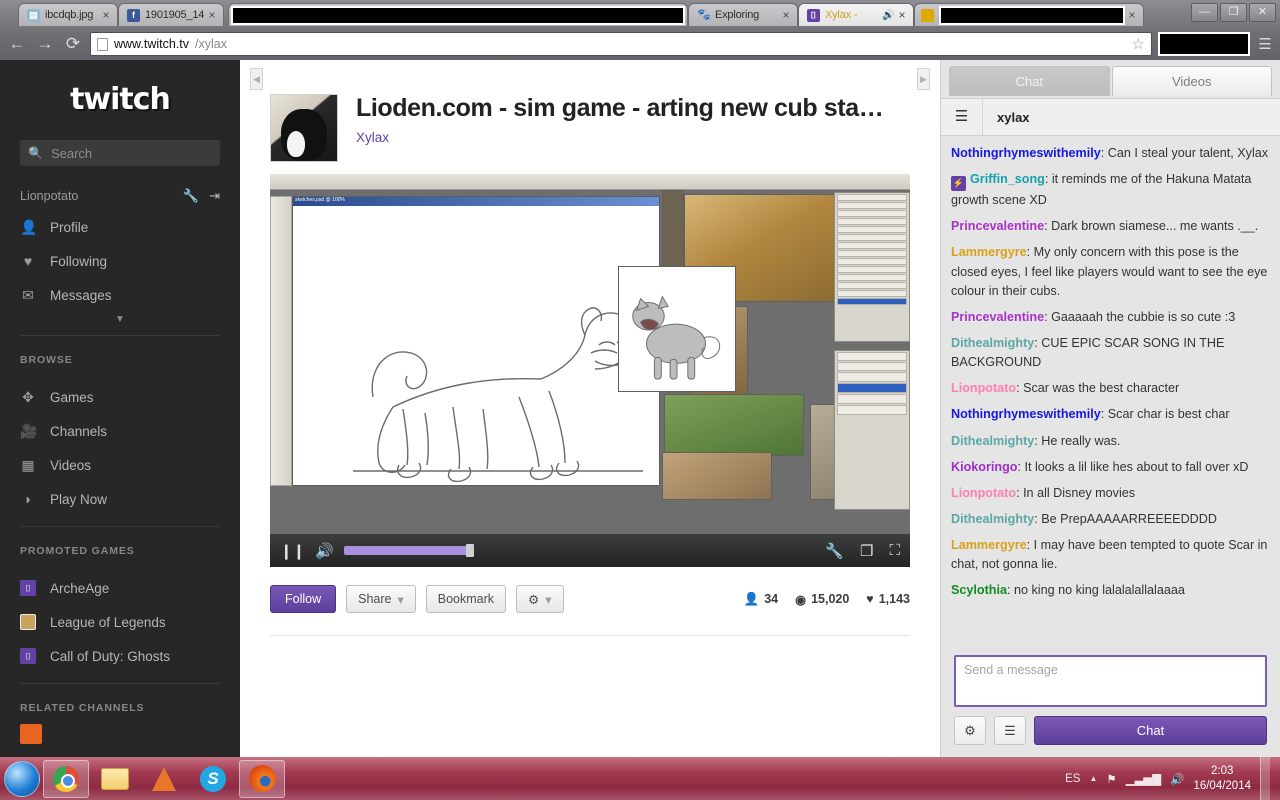 Image resolution: width=1280 pixels, height=800 pixels. What do you see at coordinates (262, 778) in the screenshot?
I see `taskbar-item-firefox` at bounding box center [262, 778].